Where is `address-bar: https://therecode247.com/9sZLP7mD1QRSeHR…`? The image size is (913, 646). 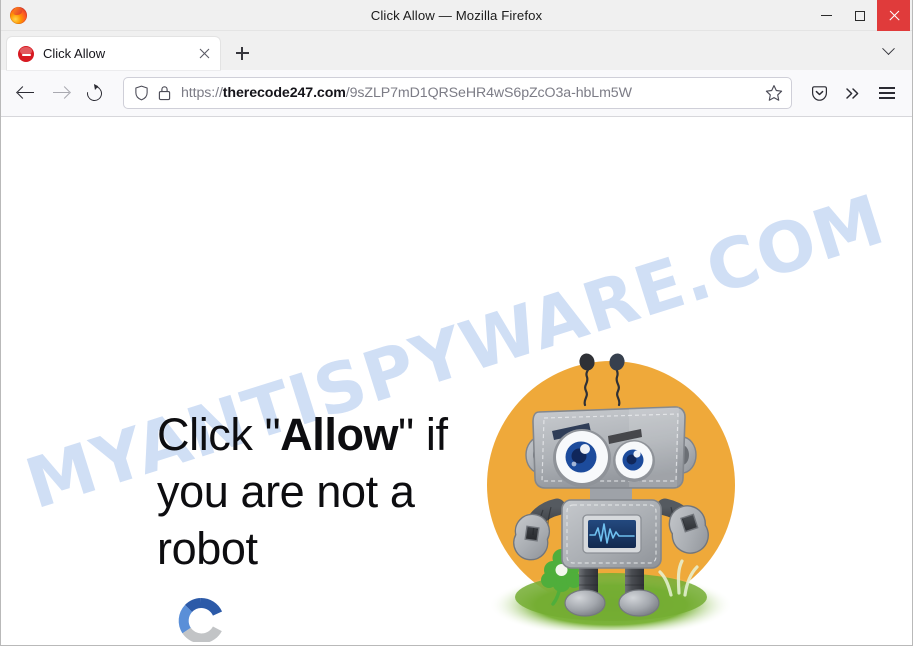 address-bar: https://therecode247.com/9sZLP7mD1QRSeHR… is located at coordinates (457, 93).